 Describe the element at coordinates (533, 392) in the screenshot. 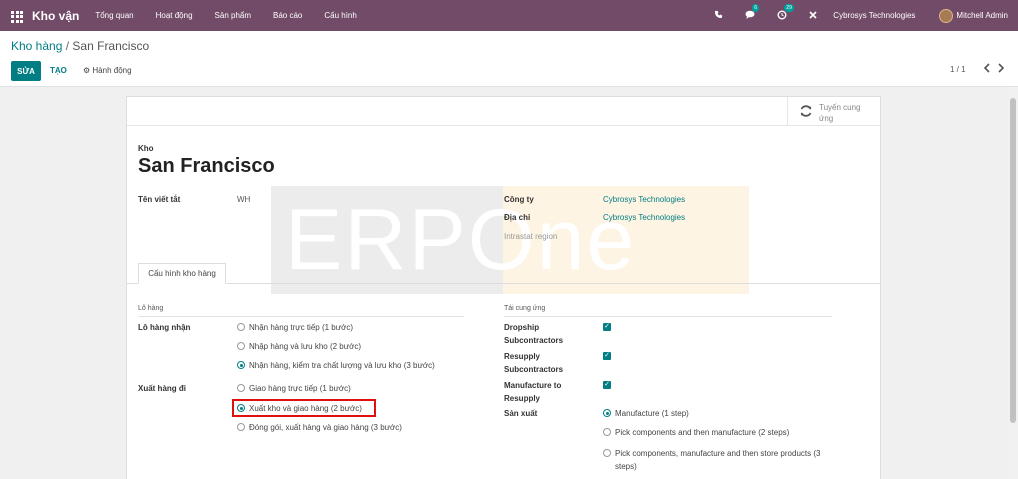

I see `manufacture-to-resupply-label: Manufacture to Resupply` at that location.